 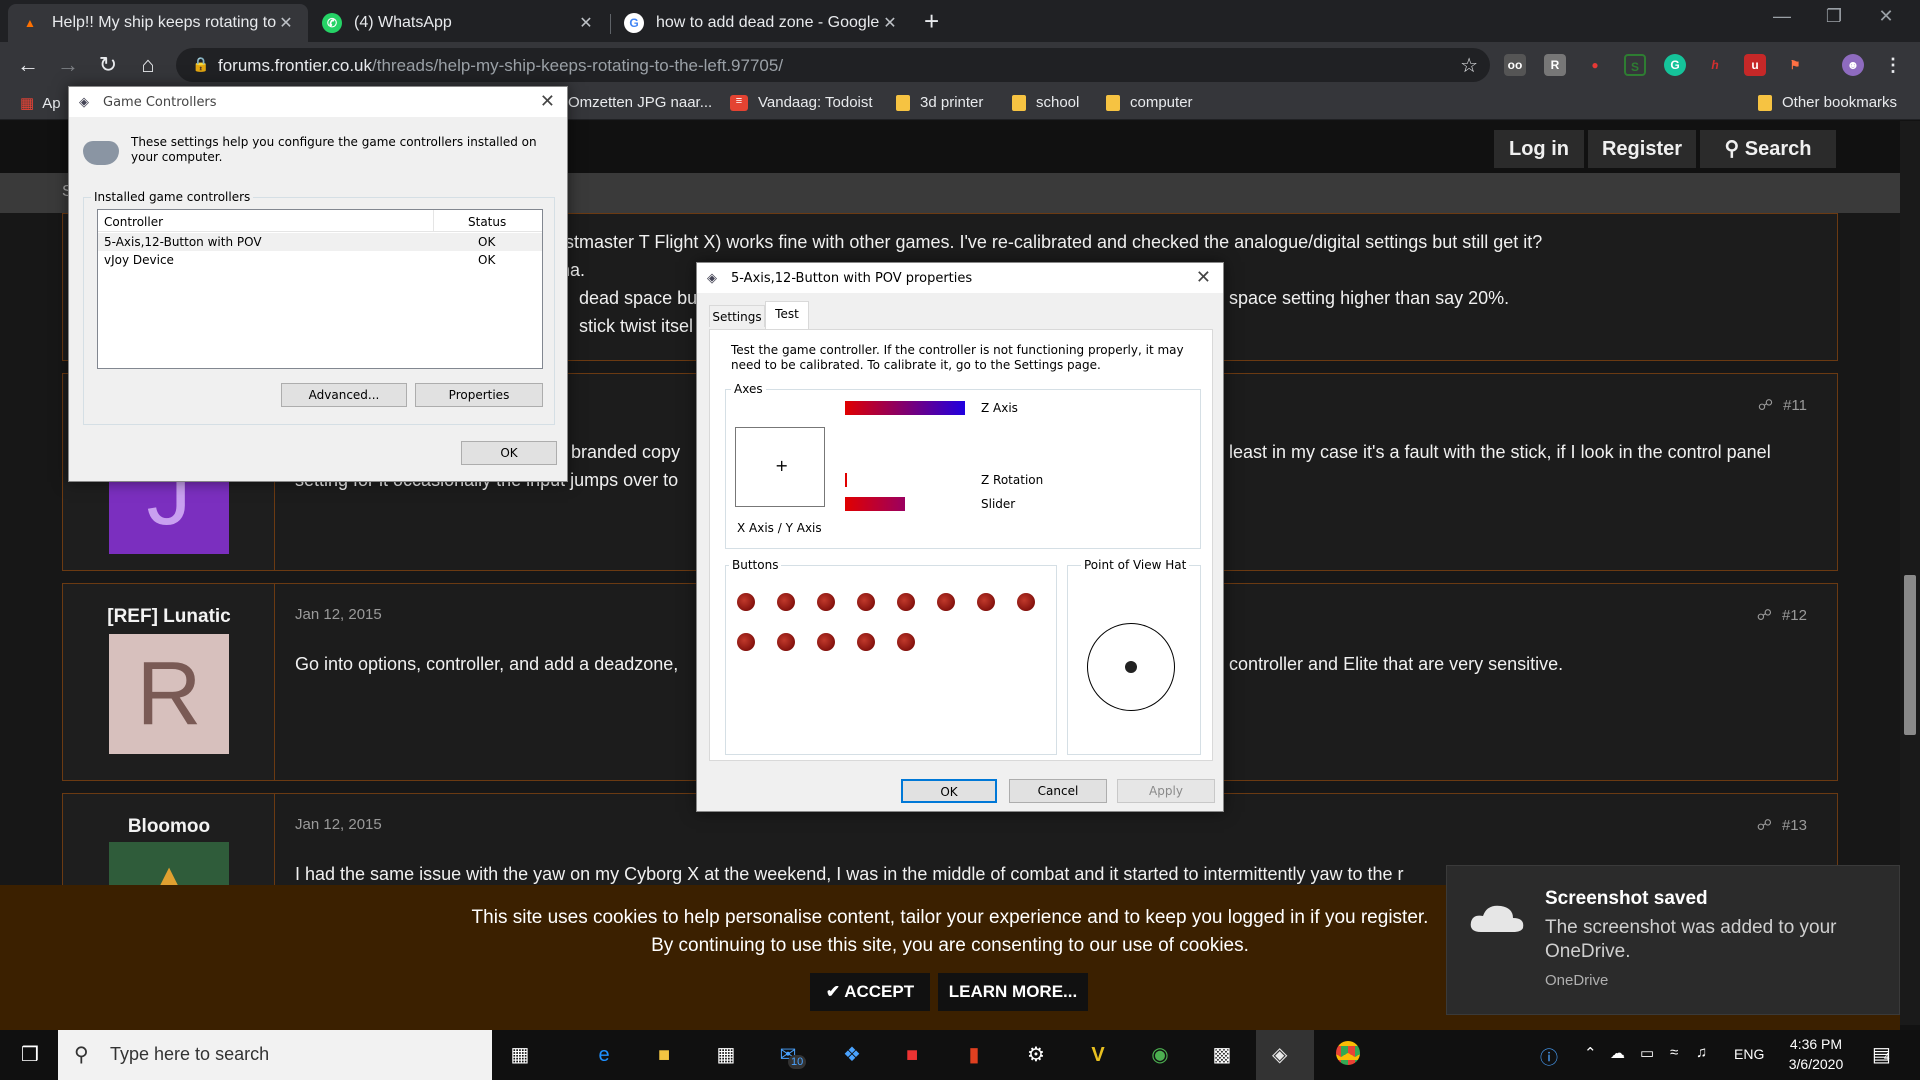 I want to click on tab-test: Test, so click(x=787, y=315).